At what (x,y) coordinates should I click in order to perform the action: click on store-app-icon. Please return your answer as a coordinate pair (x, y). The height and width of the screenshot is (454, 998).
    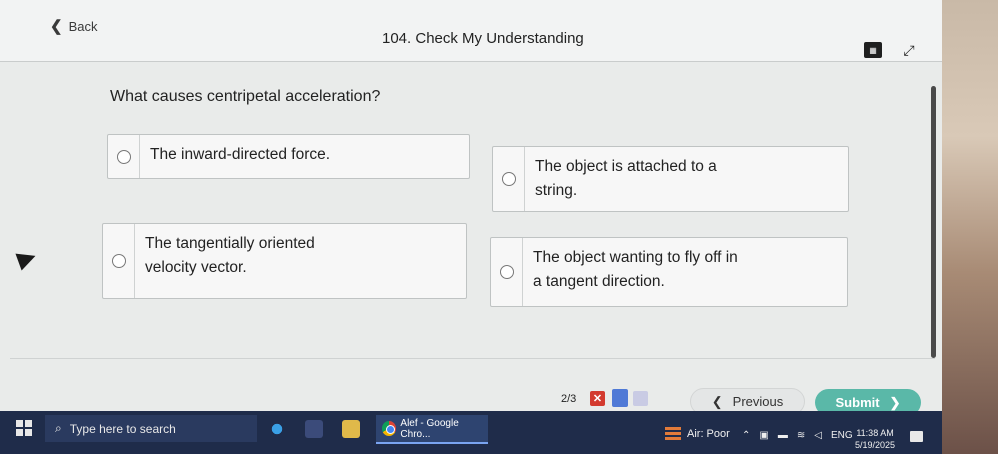
    Looking at the image, I should click on (314, 429).